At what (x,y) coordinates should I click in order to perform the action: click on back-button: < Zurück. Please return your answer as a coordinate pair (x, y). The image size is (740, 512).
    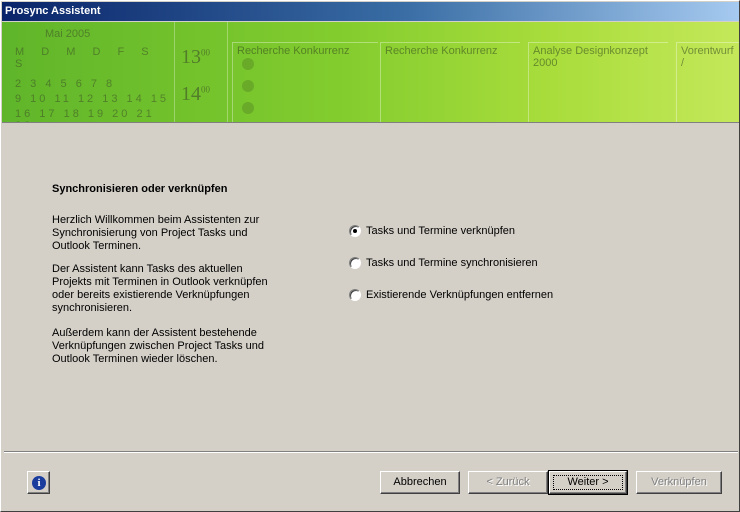
    Looking at the image, I should click on (508, 482).